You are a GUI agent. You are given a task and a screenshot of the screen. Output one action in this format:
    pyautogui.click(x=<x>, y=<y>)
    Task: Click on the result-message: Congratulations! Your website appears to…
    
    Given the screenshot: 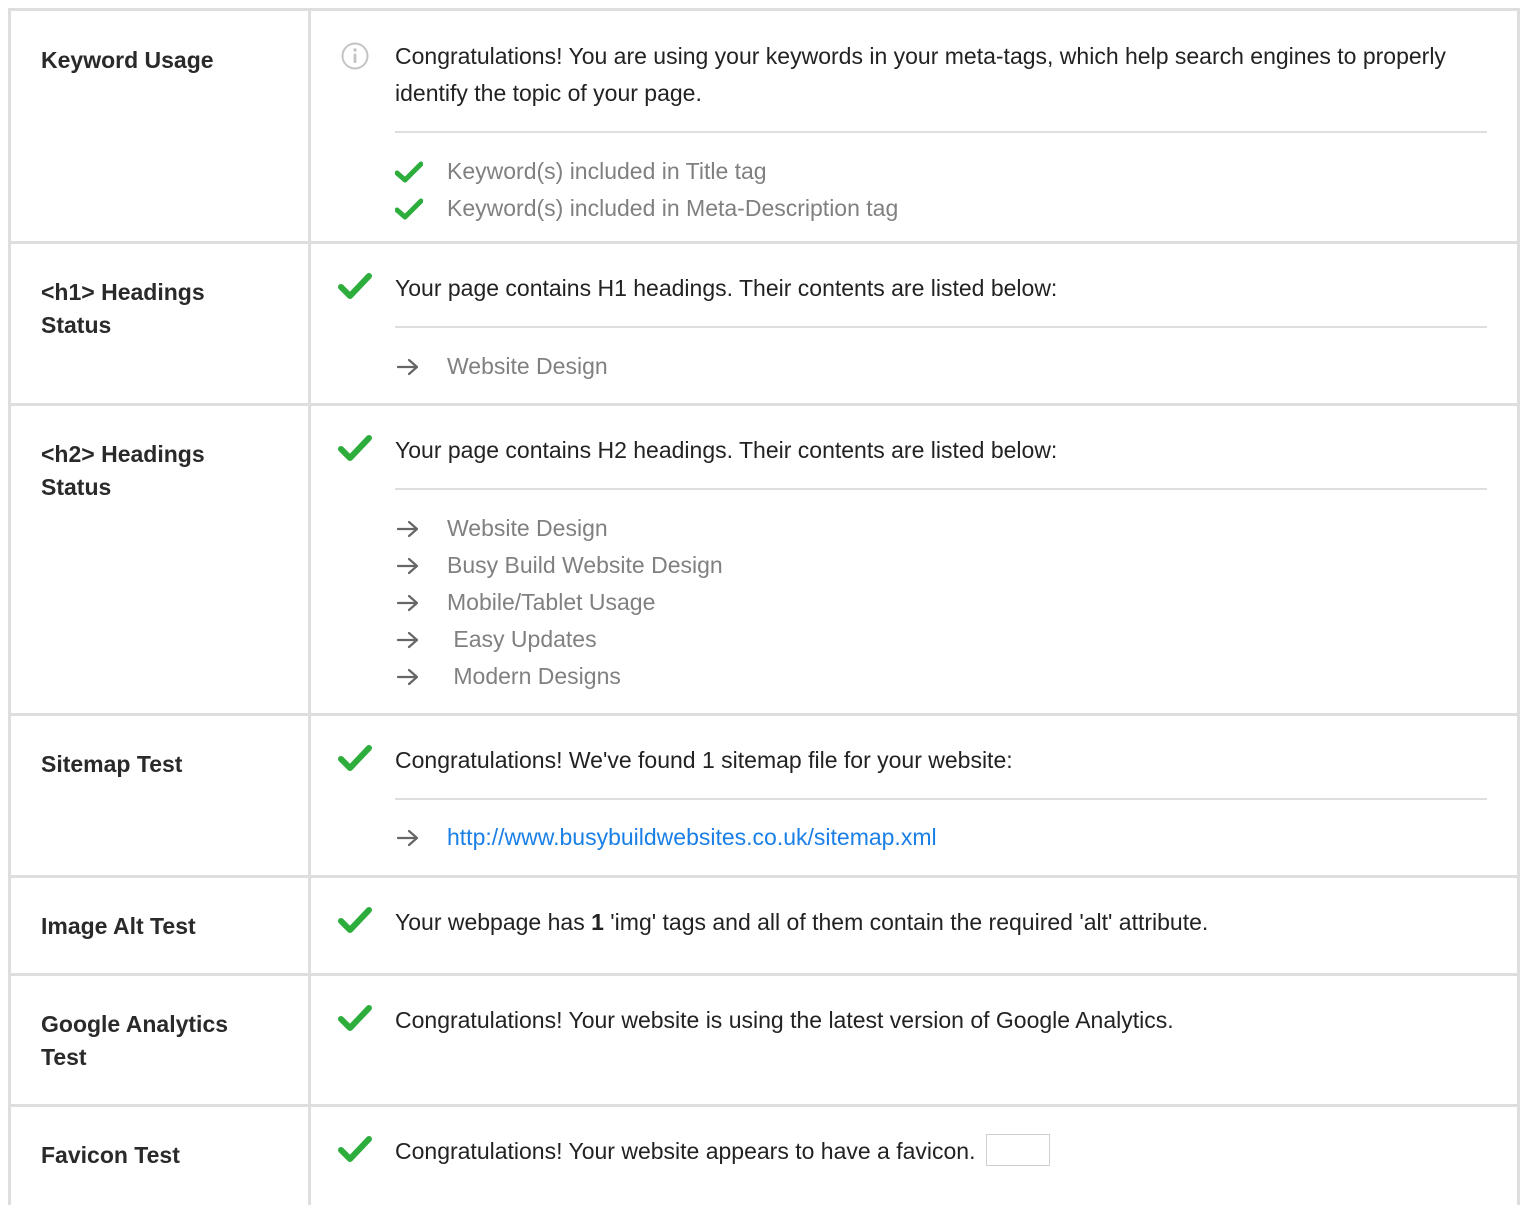 What is the action you would take?
    pyautogui.click(x=941, y=1151)
    